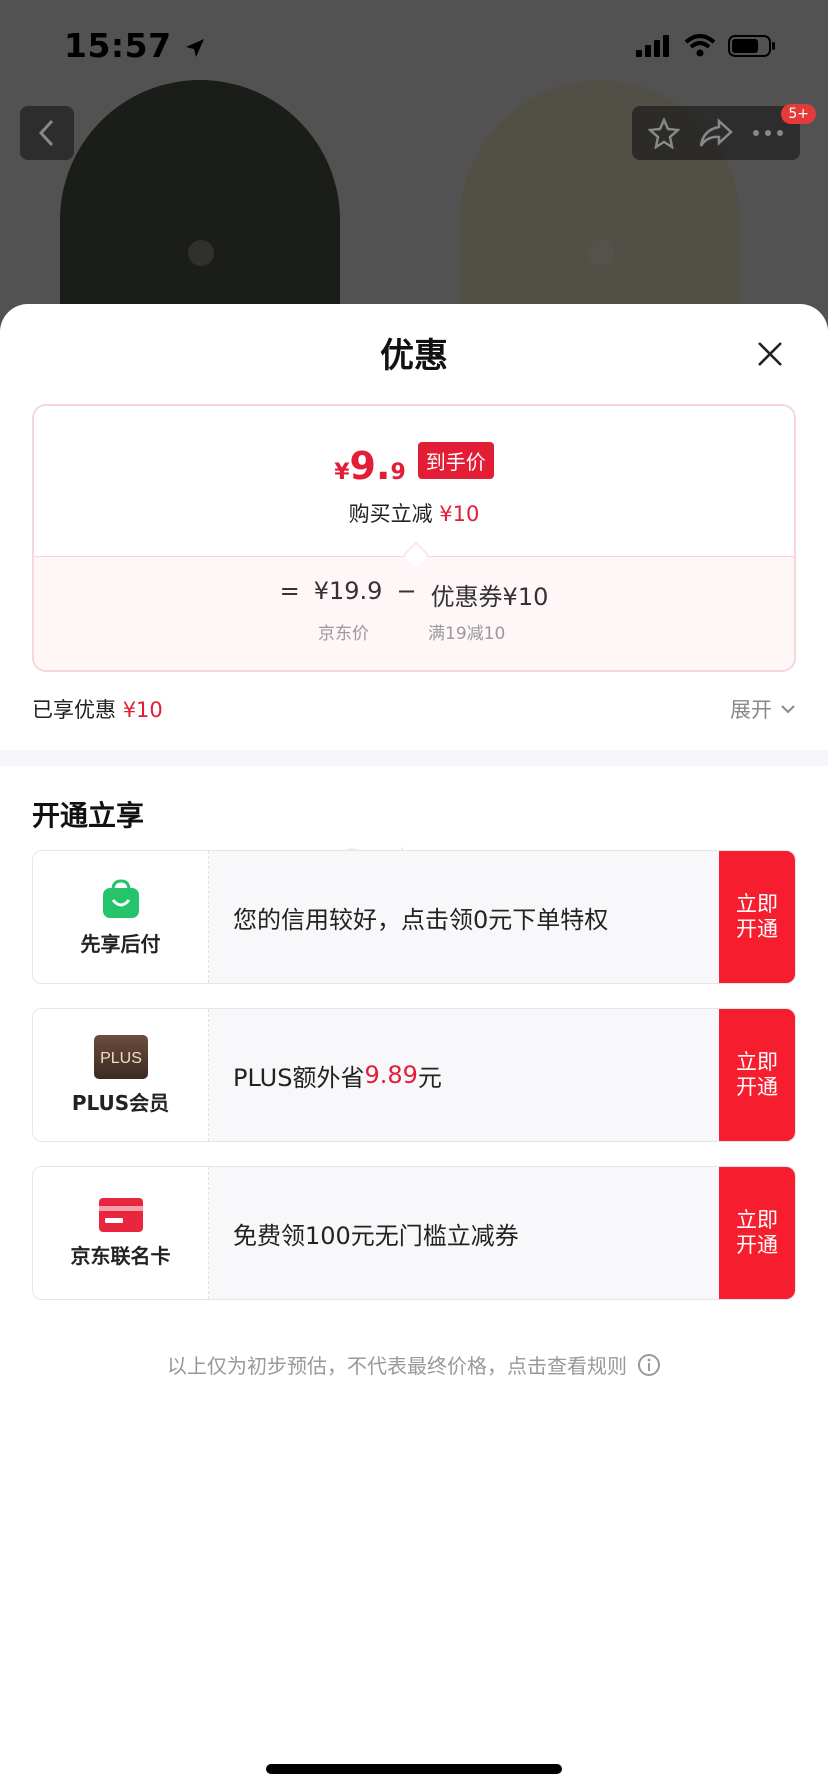  What do you see at coordinates (135, 45) in the screenshot?
I see `status-time: 15:57` at bounding box center [135, 45].